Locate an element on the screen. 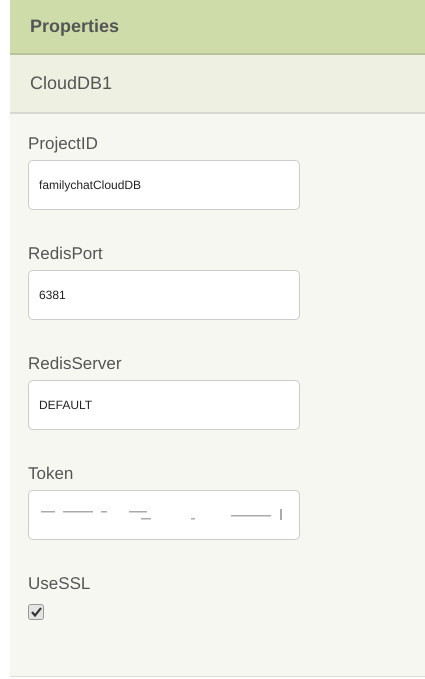 The image size is (425, 679). property-label: ProjectID is located at coordinates (63, 144).